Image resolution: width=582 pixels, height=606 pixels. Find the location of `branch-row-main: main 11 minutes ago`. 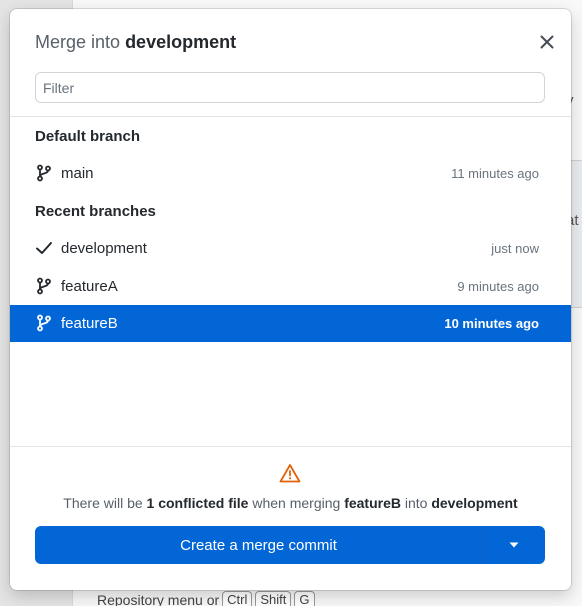

branch-row-main: main 11 minutes ago is located at coordinates (290, 173).